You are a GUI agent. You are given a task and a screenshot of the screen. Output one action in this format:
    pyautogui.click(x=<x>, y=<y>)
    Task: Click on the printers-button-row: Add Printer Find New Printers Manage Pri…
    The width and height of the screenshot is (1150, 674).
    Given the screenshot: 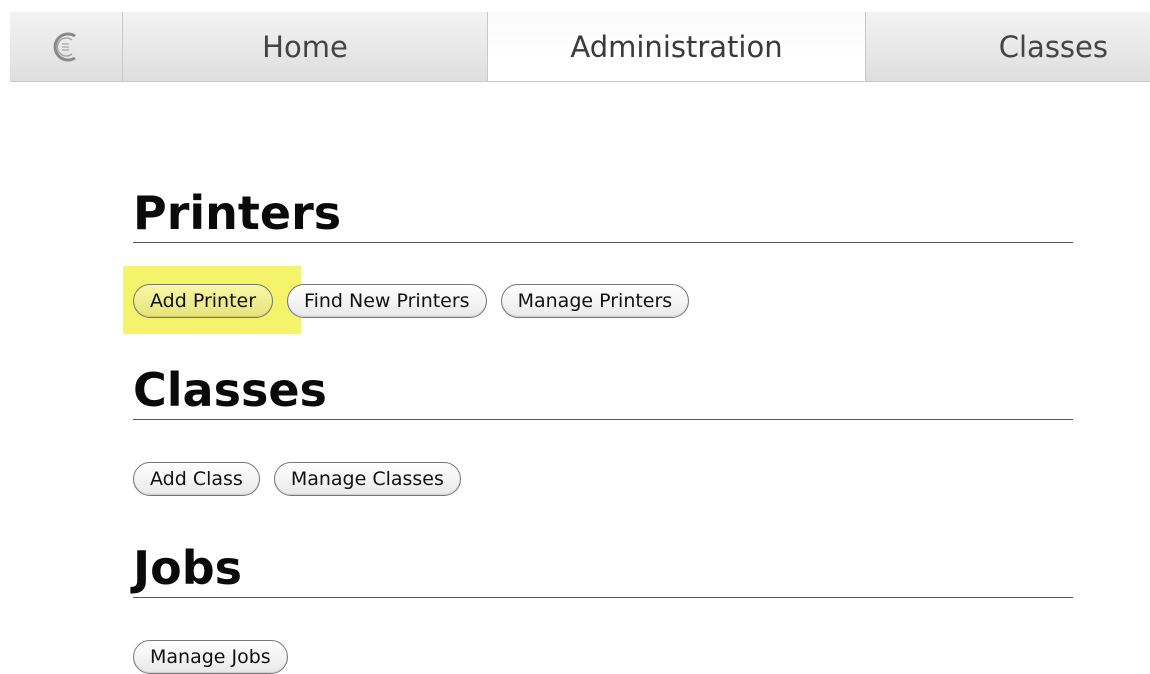 What is the action you would take?
    pyautogui.click(x=411, y=301)
    